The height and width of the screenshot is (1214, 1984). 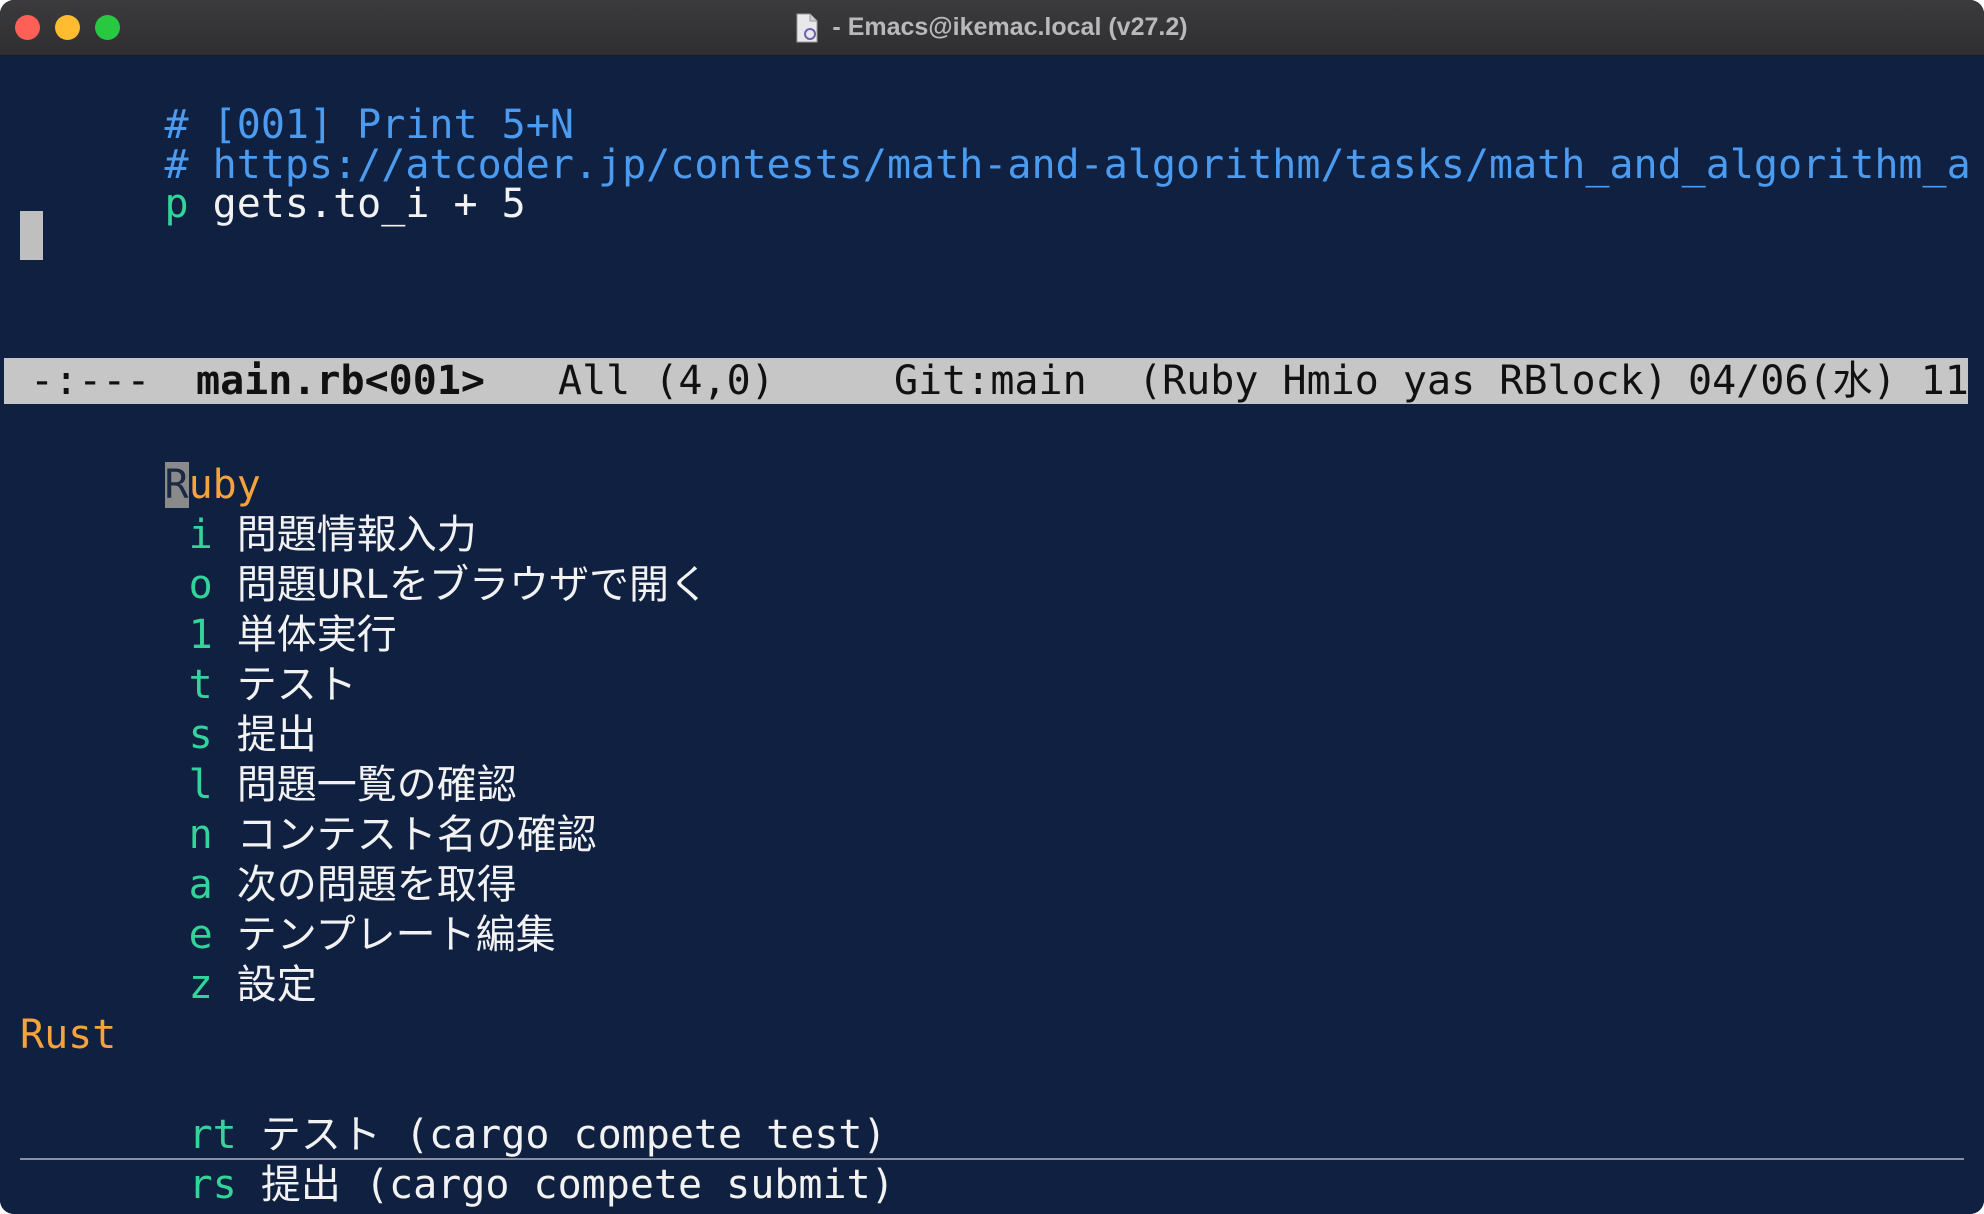 I want to click on window-right-fringe, so click(x=1976, y=635).